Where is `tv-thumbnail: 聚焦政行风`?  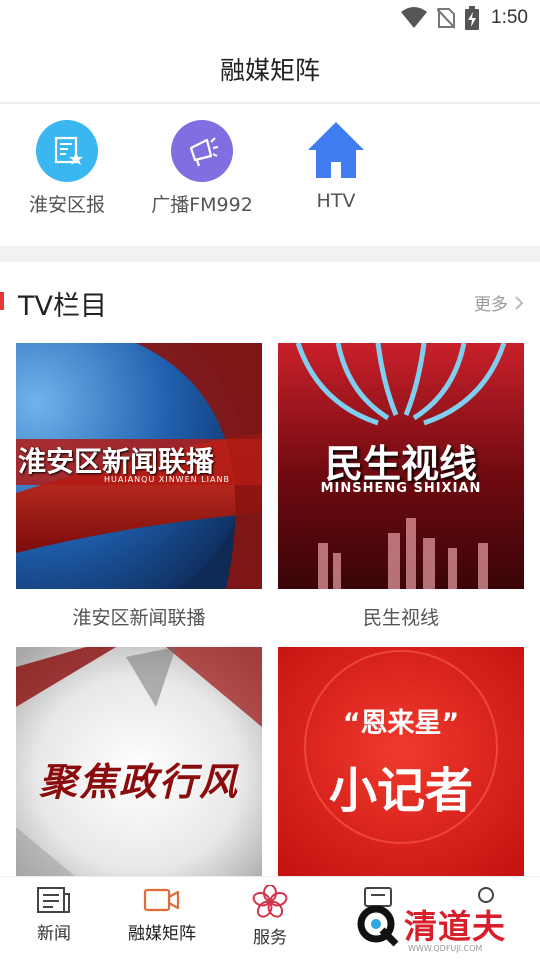
tv-thumbnail: 聚焦政行风 is located at coordinates (139, 770).